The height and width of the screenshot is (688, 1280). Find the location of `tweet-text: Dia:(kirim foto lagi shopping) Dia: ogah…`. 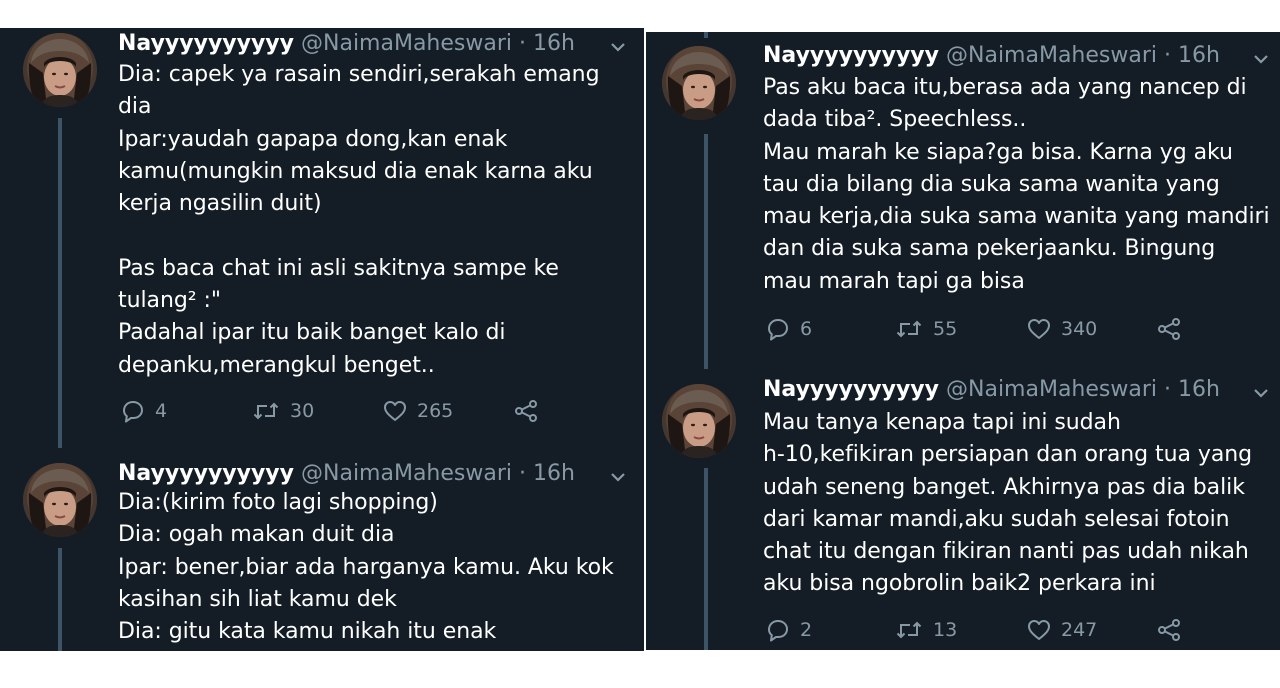

tweet-text: Dia:(kirim foto lagi shopping) Dia: ogah… is located at coordinates (366, 567).